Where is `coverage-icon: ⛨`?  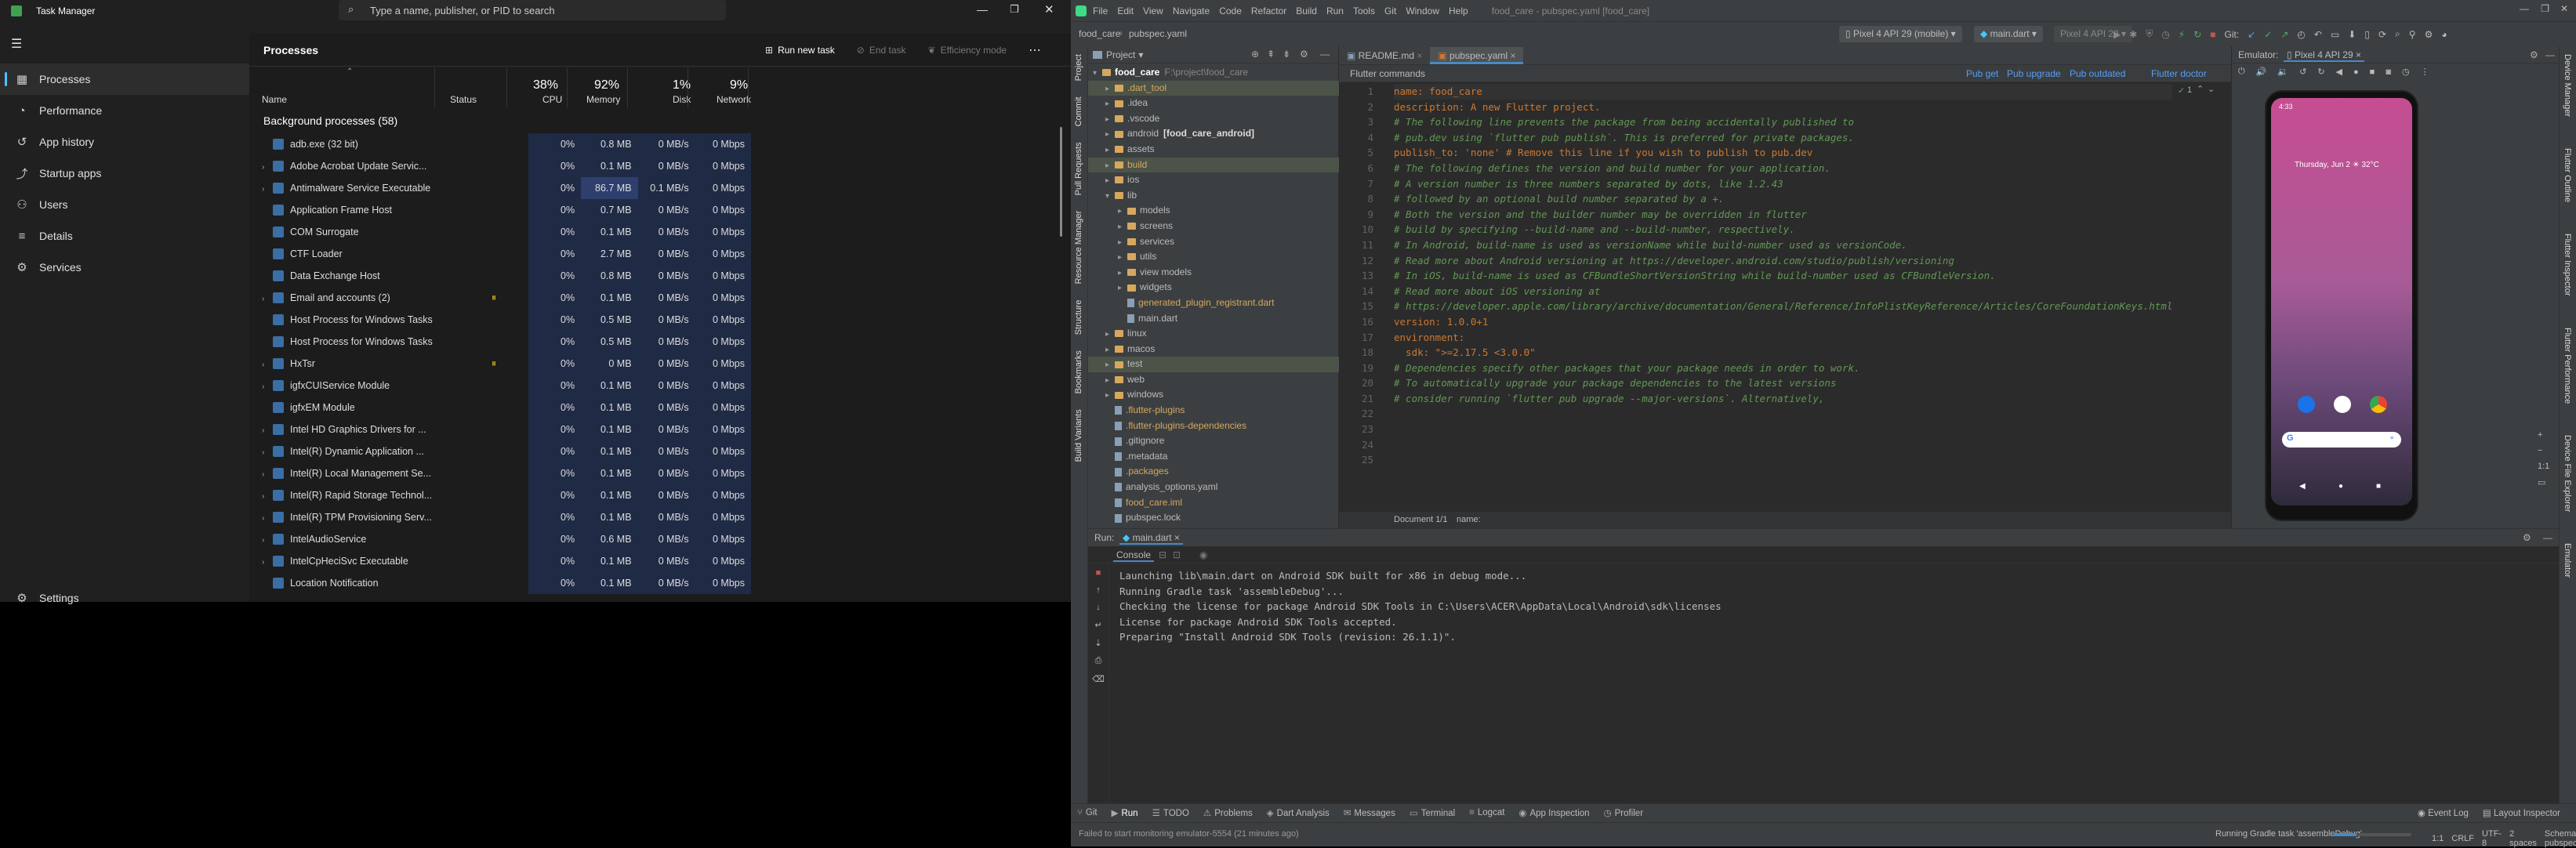 coverage-icon: ⛨ is located at coordinates (2150, 34).